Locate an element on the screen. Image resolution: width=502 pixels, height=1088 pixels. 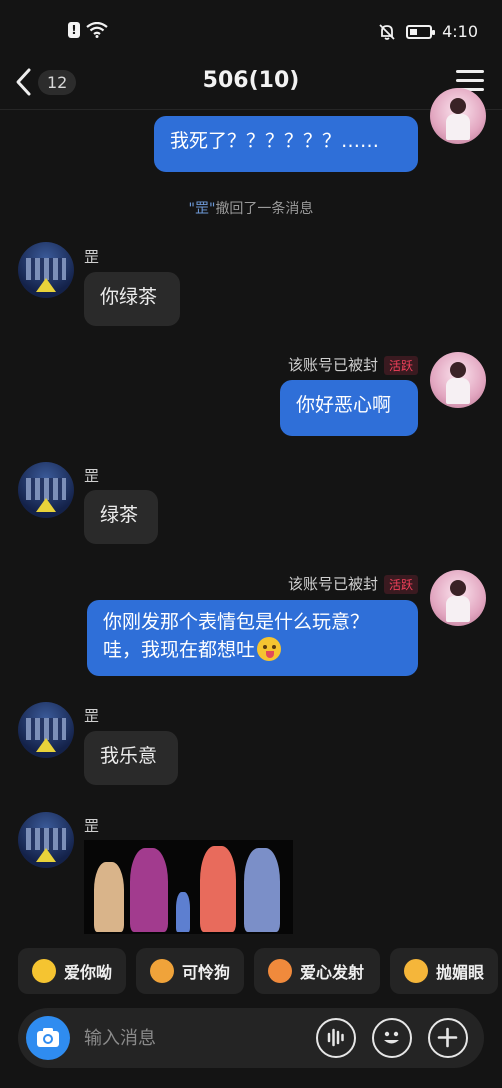
battery-icon is located at coordinates (421, 31).